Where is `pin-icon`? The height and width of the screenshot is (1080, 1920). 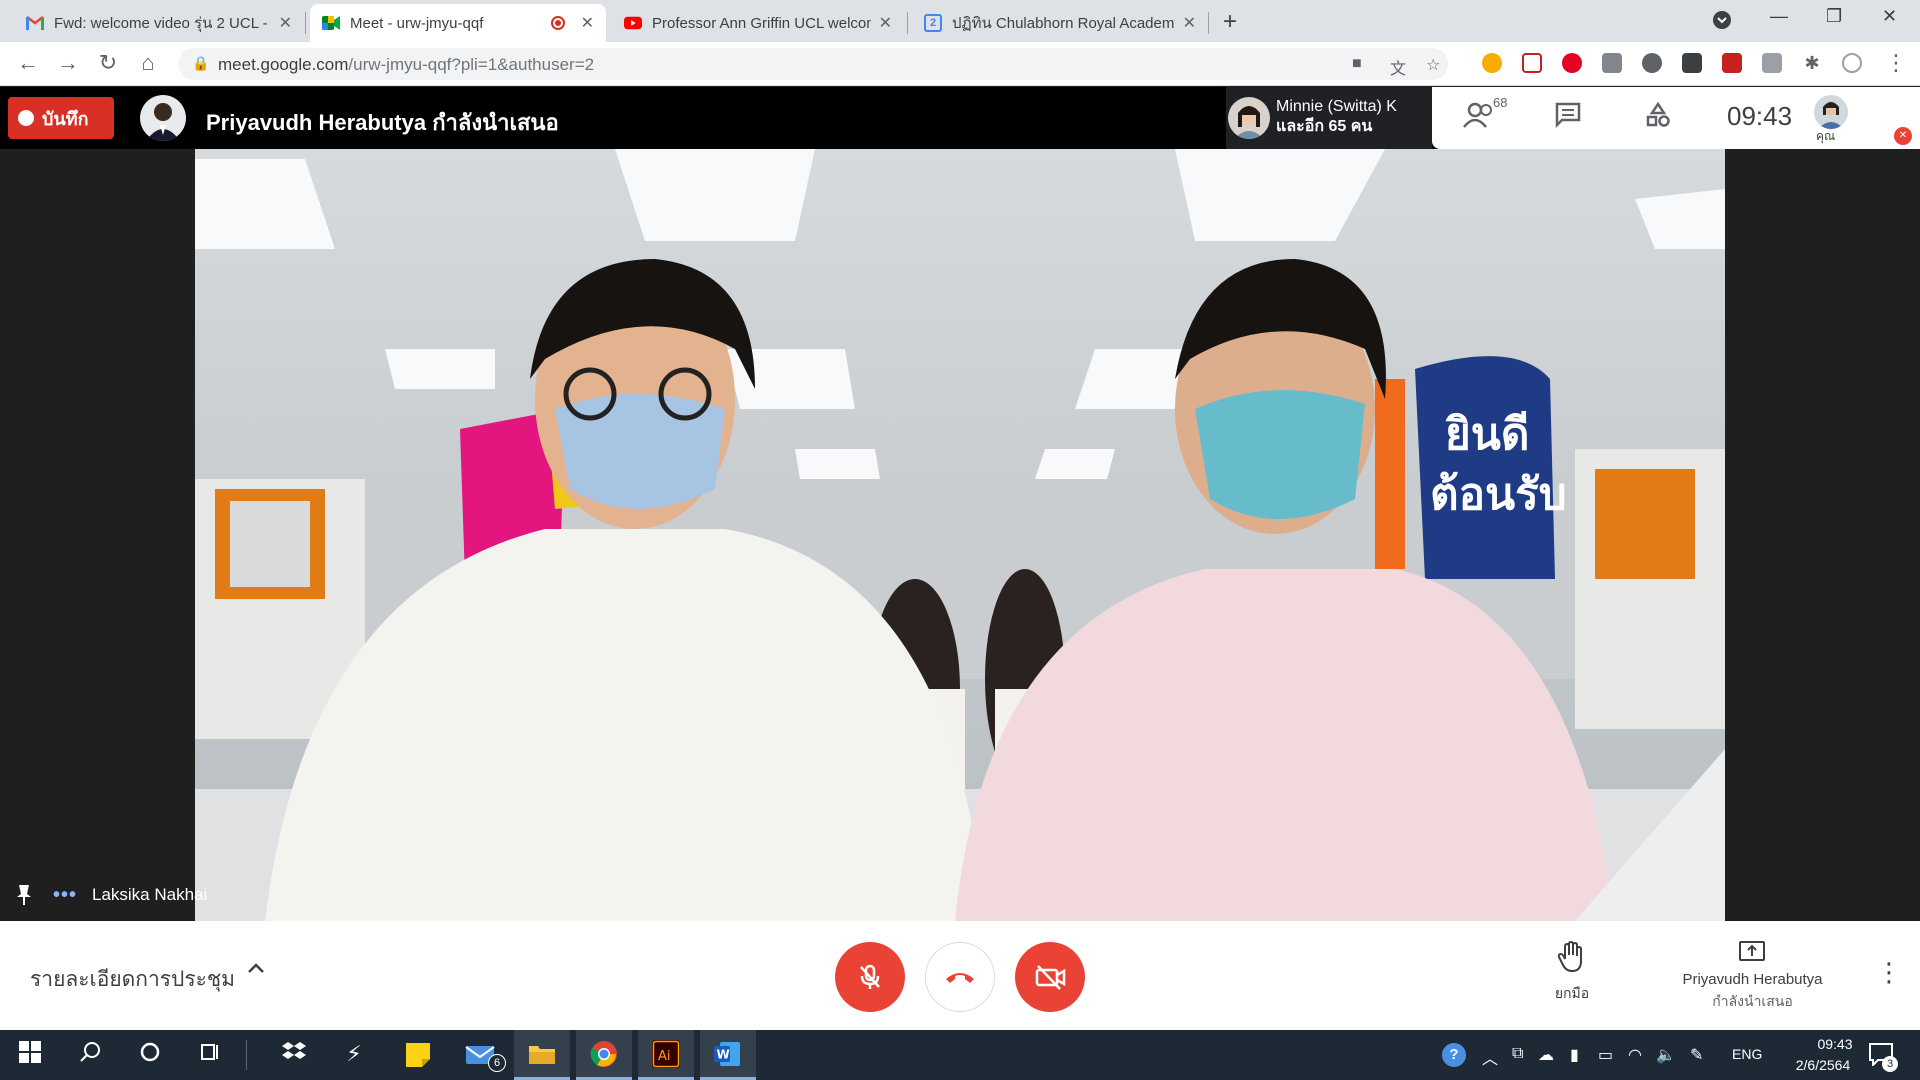
pin-icon is located at coordinates (24, 897).